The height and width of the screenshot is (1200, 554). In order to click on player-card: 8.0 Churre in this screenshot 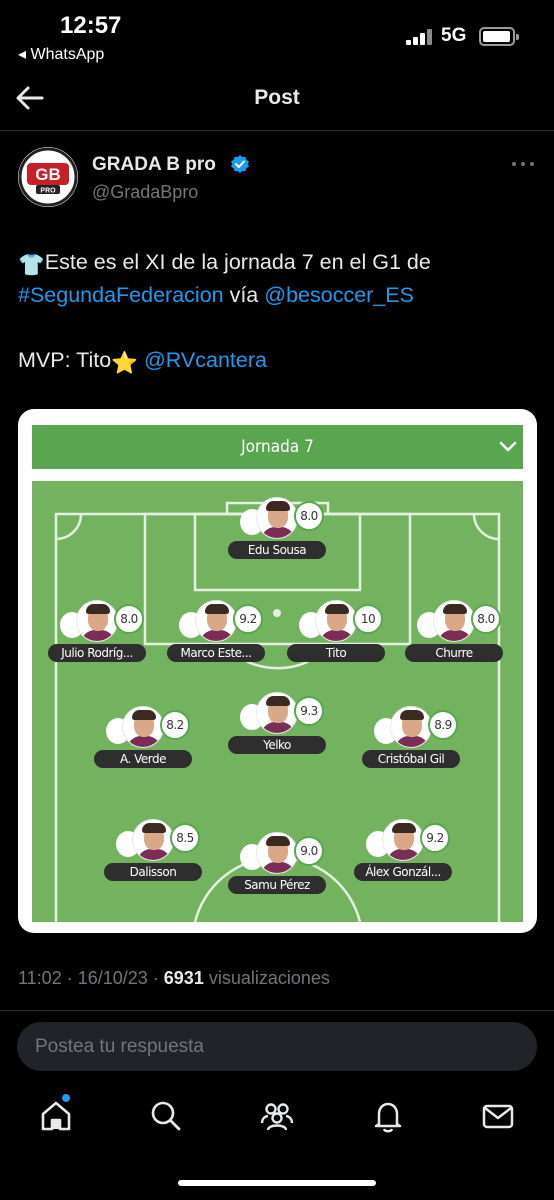, I will do `click(455, 633)`.